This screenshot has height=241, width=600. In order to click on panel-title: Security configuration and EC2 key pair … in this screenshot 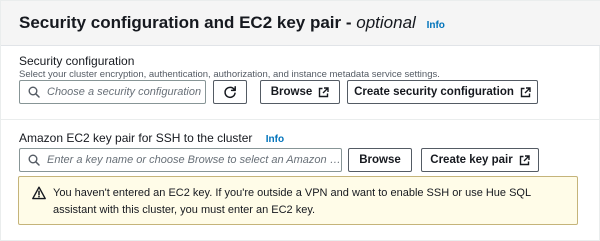, I will do `click(232, 23)`.